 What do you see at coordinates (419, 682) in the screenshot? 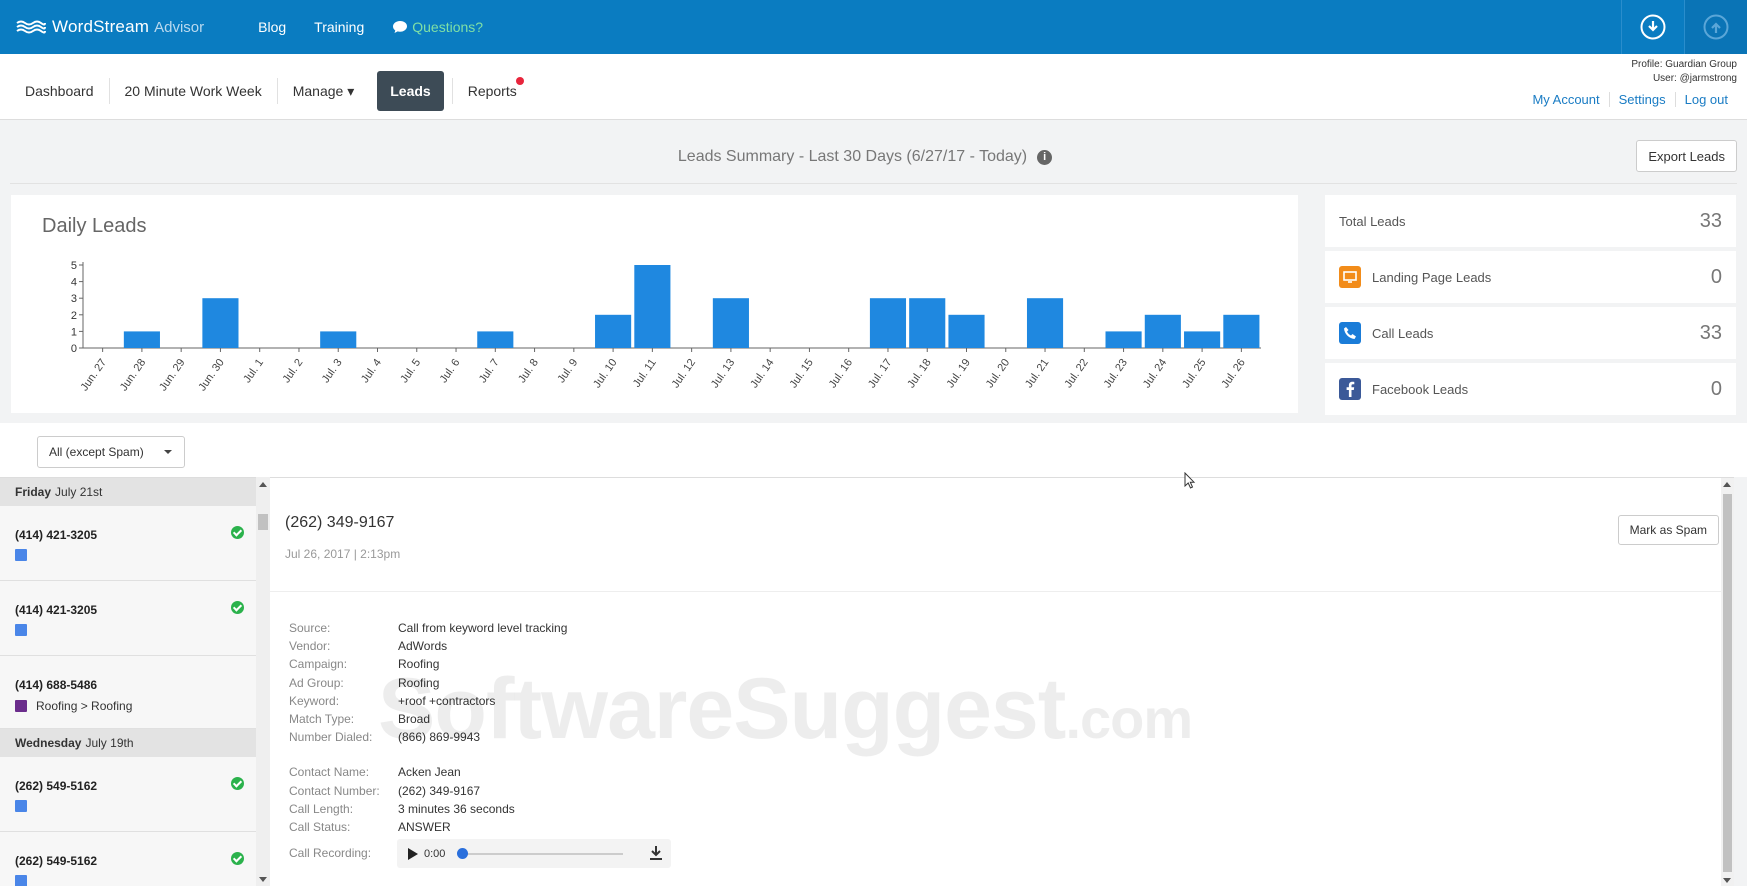
I see `field-value: Roofing` at bounding box center [419, 682].